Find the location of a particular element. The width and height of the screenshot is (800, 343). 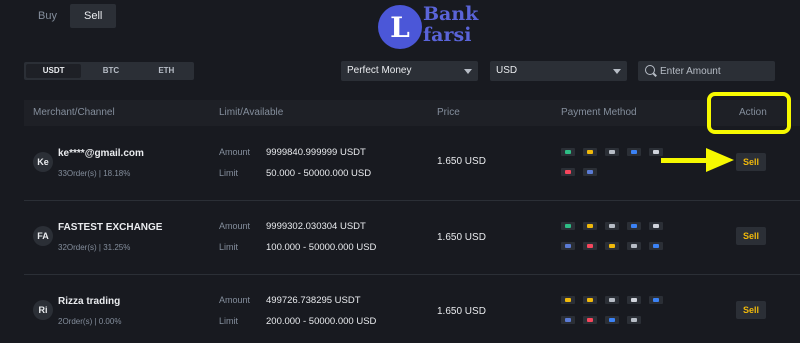

column-limit: Limit/Available is located at coordinates (251, 112).